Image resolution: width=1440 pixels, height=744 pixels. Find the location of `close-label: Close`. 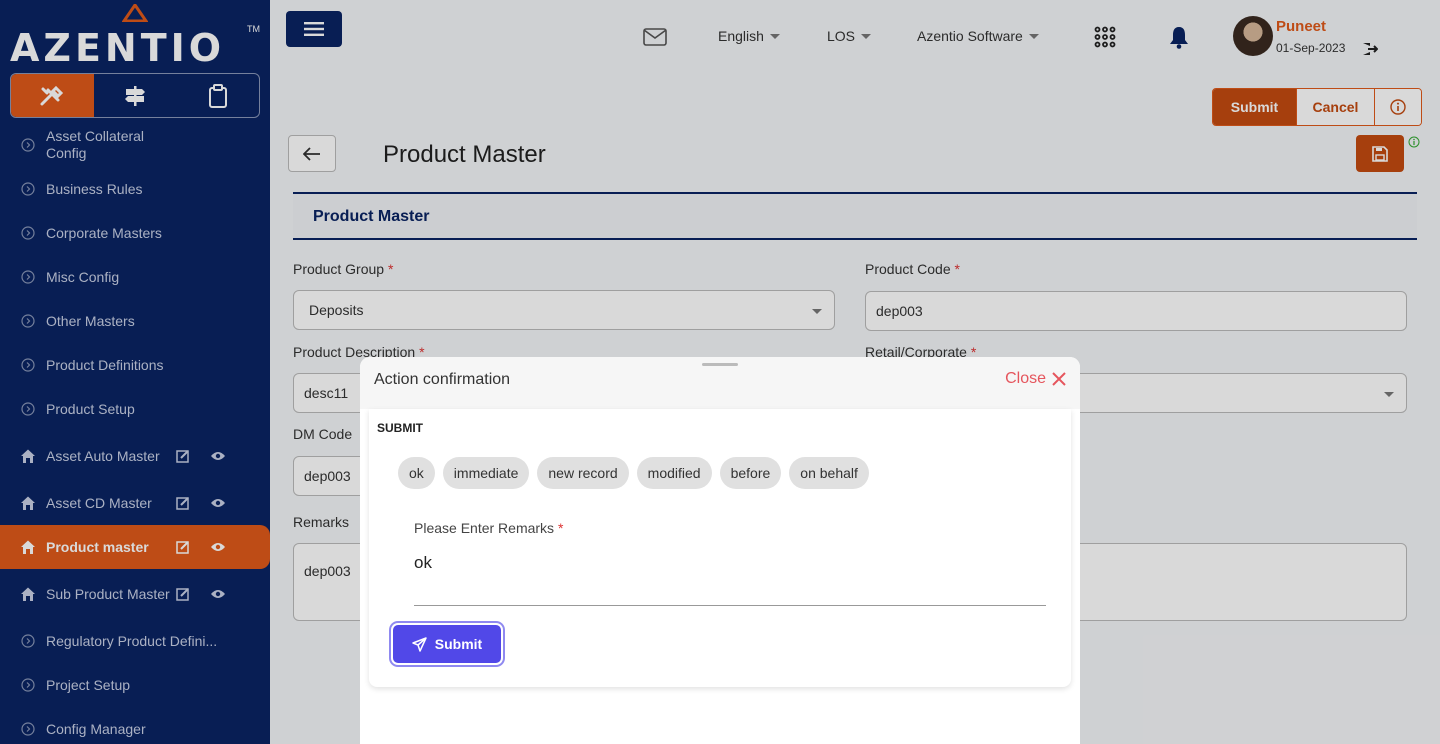

close-label: Close is located at coordinates (1025, 378).